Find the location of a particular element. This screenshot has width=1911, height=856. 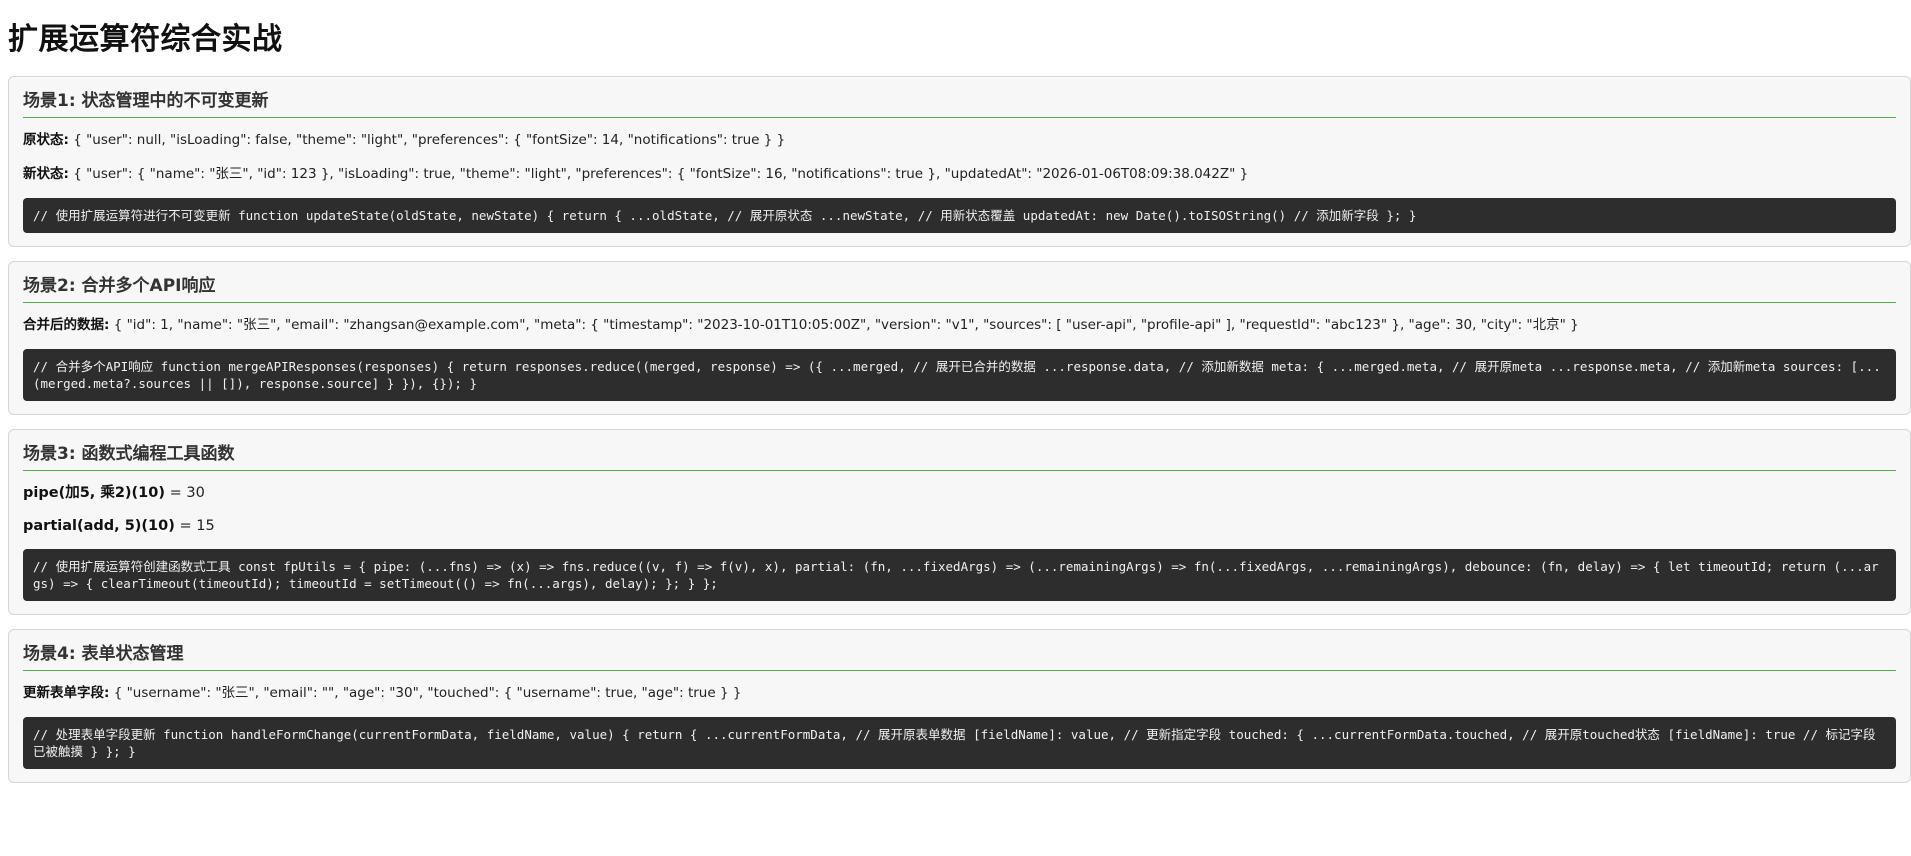

partial-expression: partial(add, 5)(10) is located at coordinates (99, 526).